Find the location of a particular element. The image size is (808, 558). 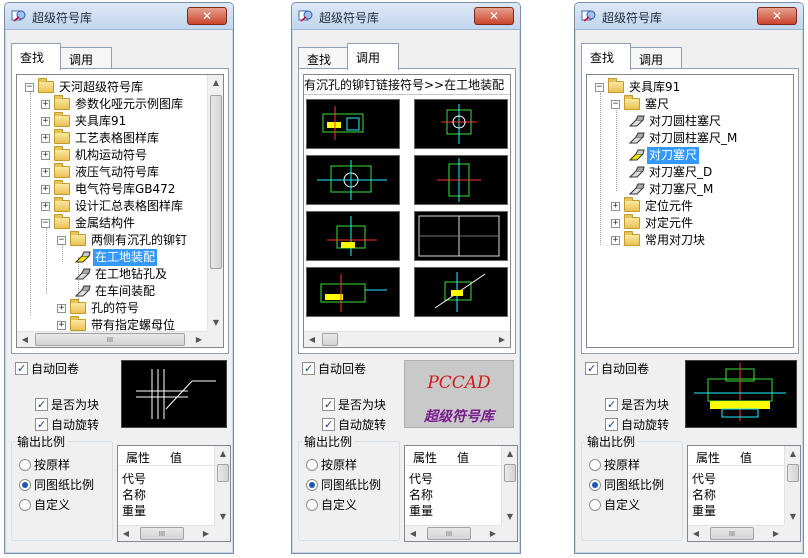

horizontal-scrollbar: ◀ ▶ is located at coordinates (407, 339).